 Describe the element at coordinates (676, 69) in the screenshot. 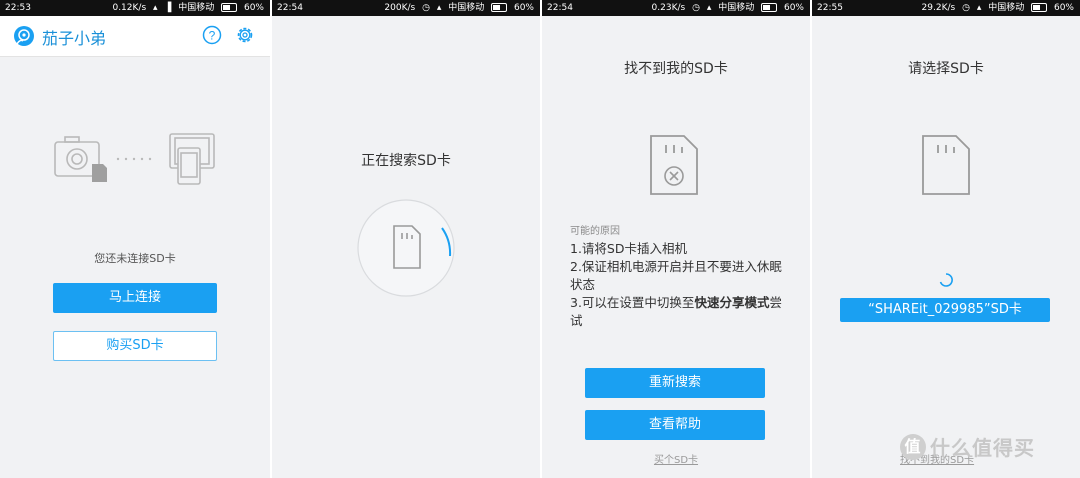

I see `not-found-title: 找不到我的SD卡` at that location.